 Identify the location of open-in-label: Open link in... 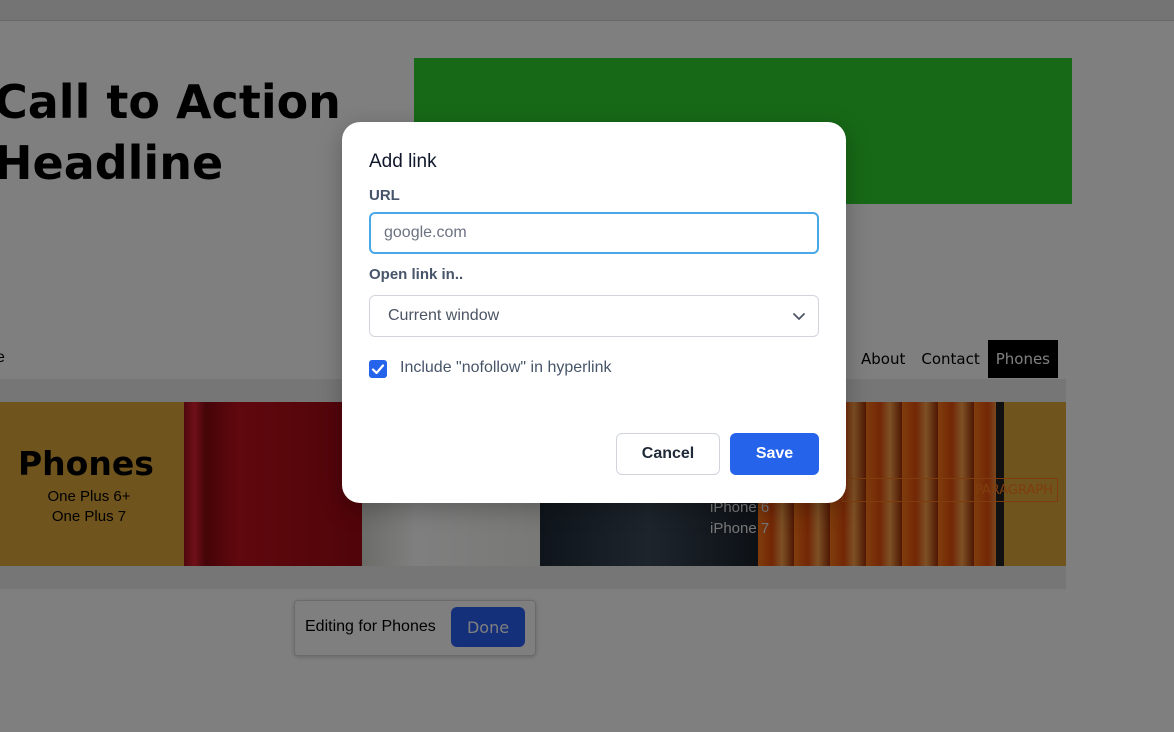
(416, 274).